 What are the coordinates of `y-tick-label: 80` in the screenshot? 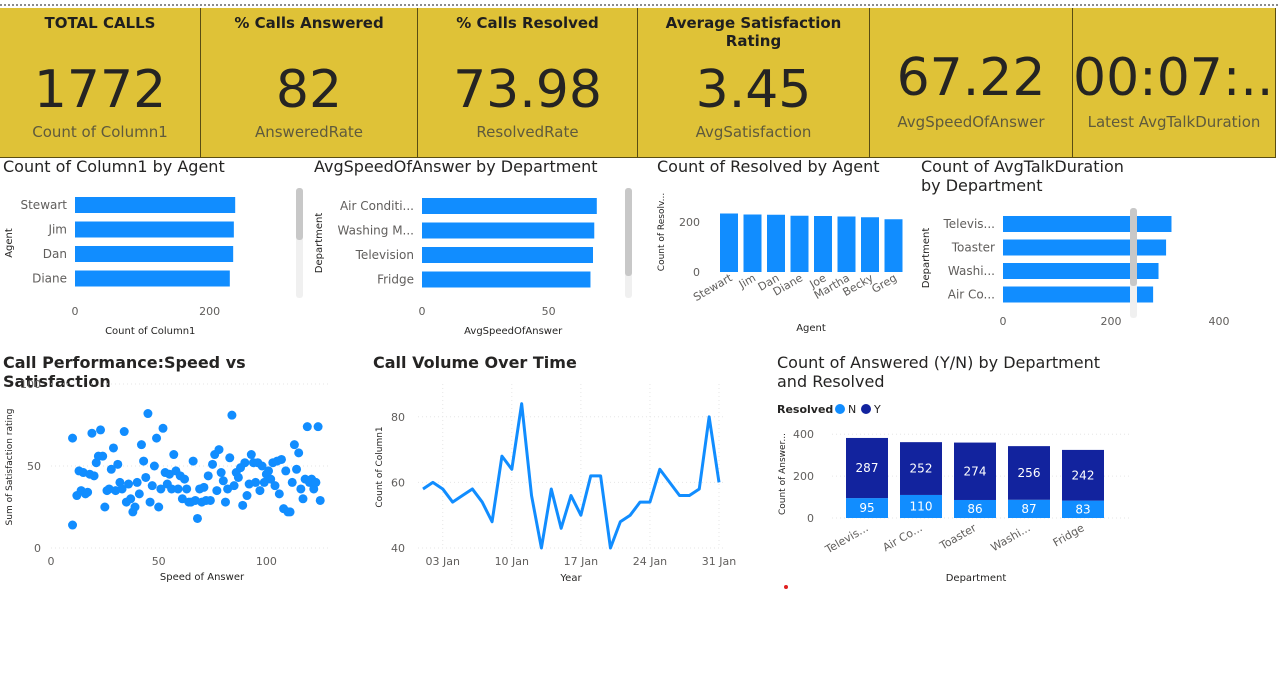 It's located at (398, 417).